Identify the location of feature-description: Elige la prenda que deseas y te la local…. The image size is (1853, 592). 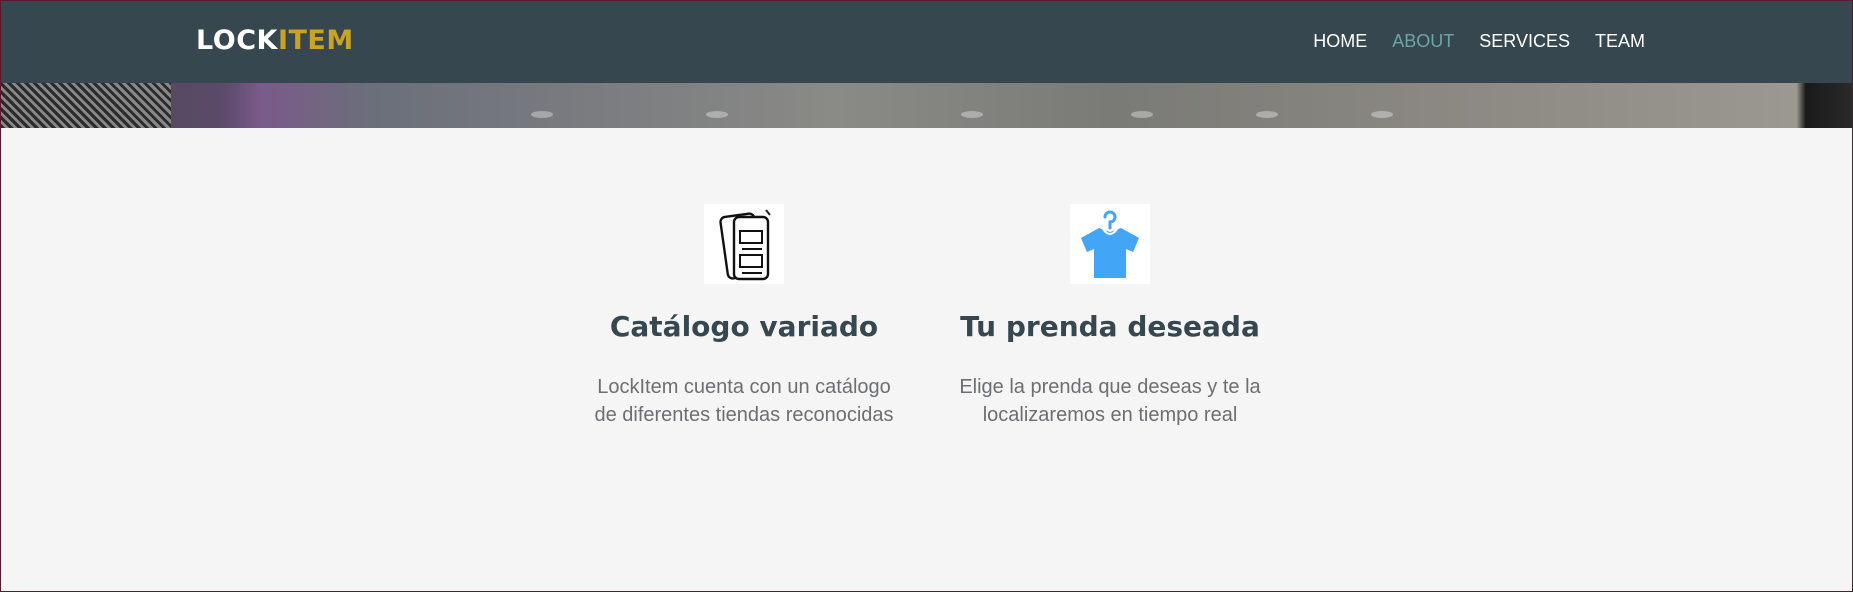
(1110, 401).